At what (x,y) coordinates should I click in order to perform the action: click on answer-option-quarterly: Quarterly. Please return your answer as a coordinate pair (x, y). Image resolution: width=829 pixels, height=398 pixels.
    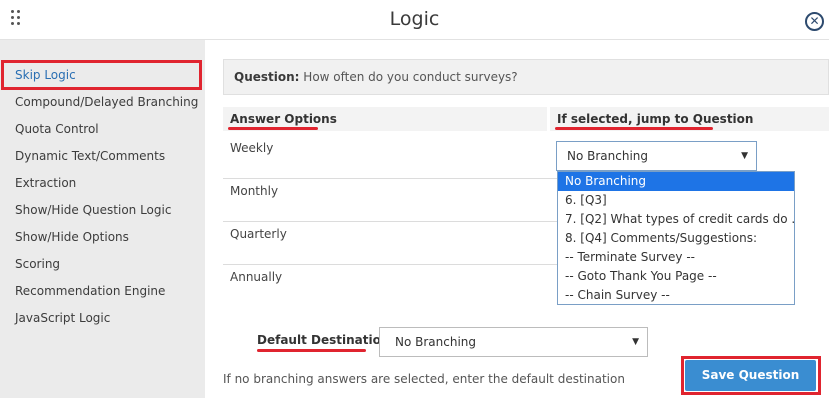
    Looking at the image, I should click on (258, 234).